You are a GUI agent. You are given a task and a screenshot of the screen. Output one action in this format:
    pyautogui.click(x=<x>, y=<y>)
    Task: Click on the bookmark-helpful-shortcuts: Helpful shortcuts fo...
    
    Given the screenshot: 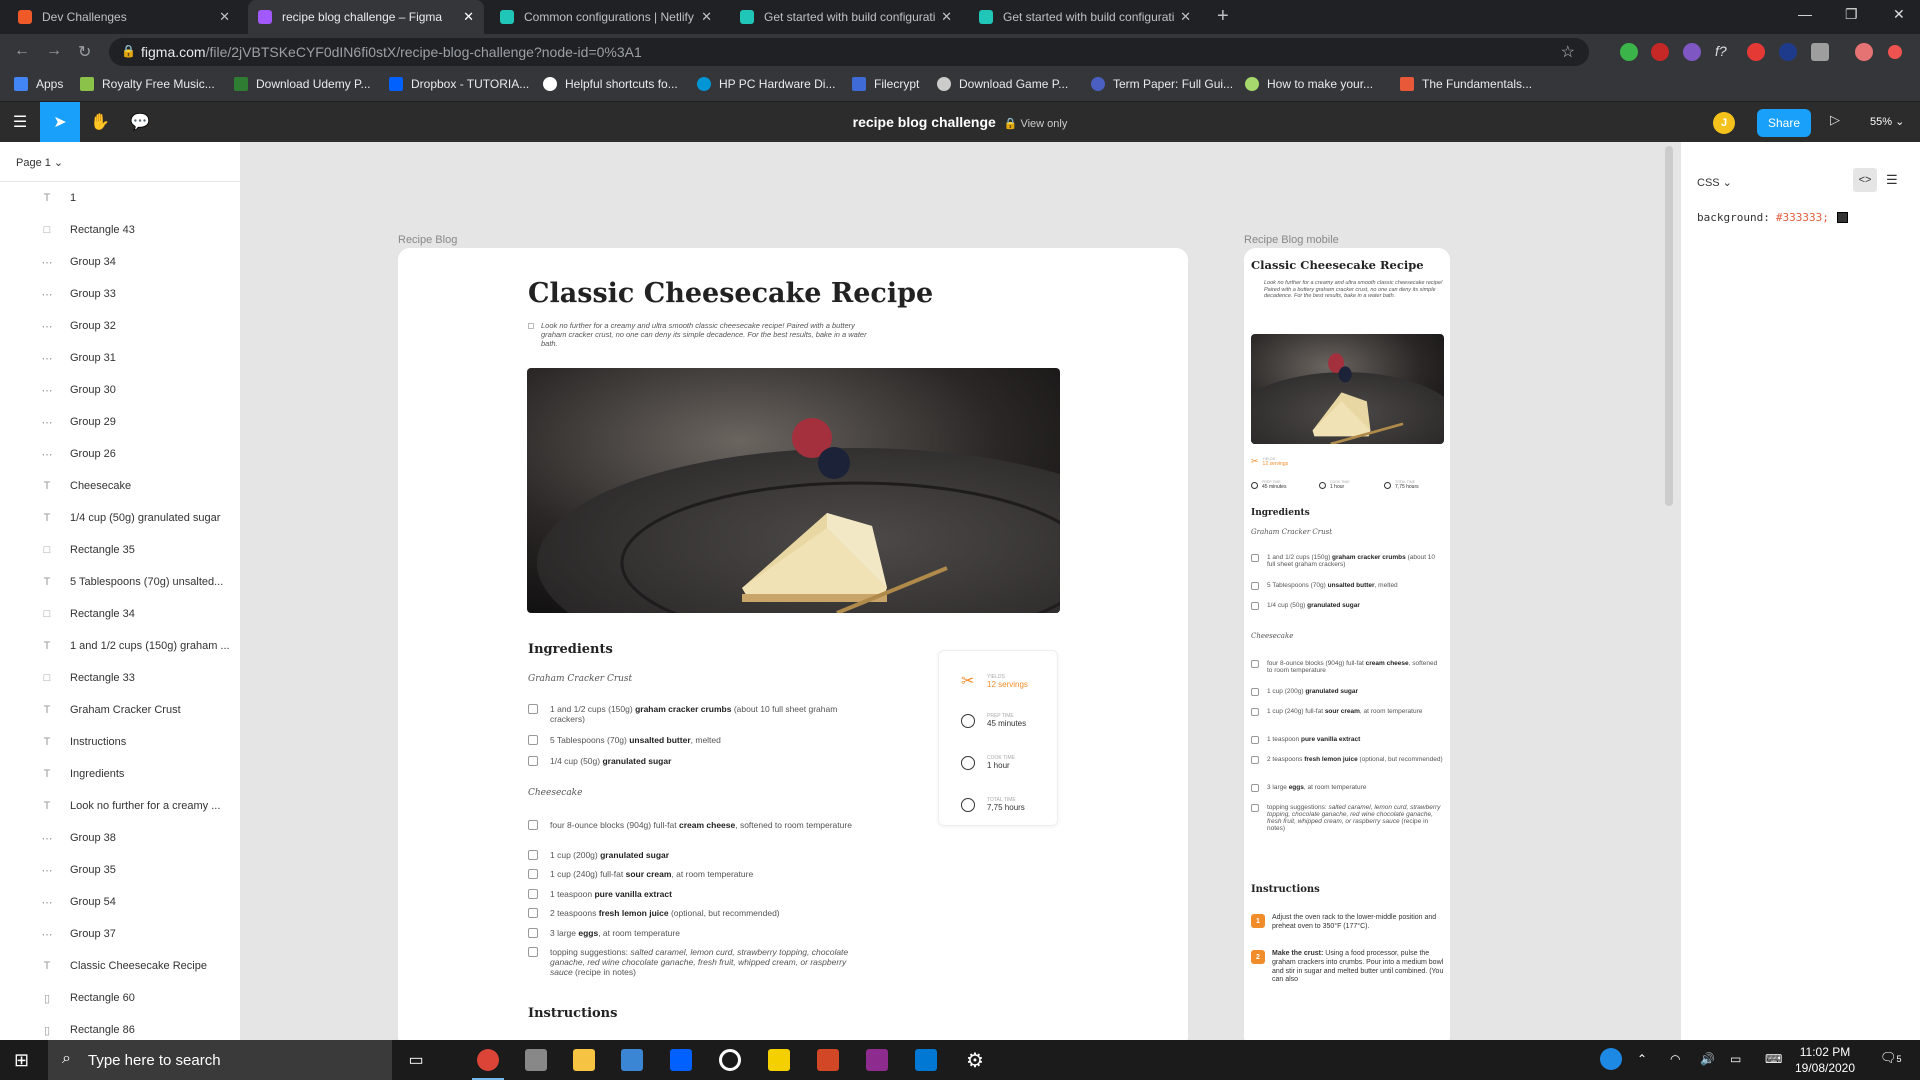 What is the action you would take?
    pyautogui.click(x=610, y=84)
    